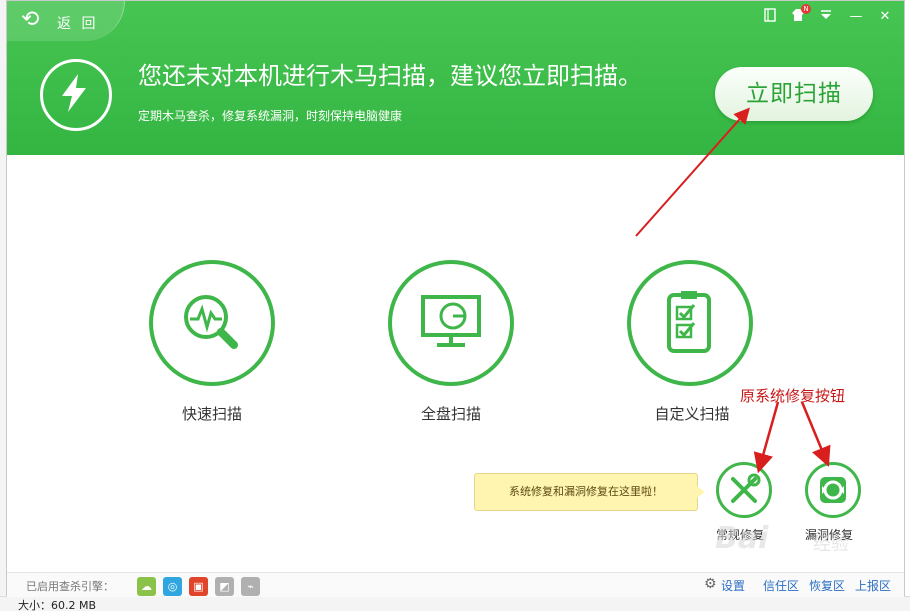  Describe the element at coordinates (733, 290) in the screenshot. I see `annotation-arrows` at that location.